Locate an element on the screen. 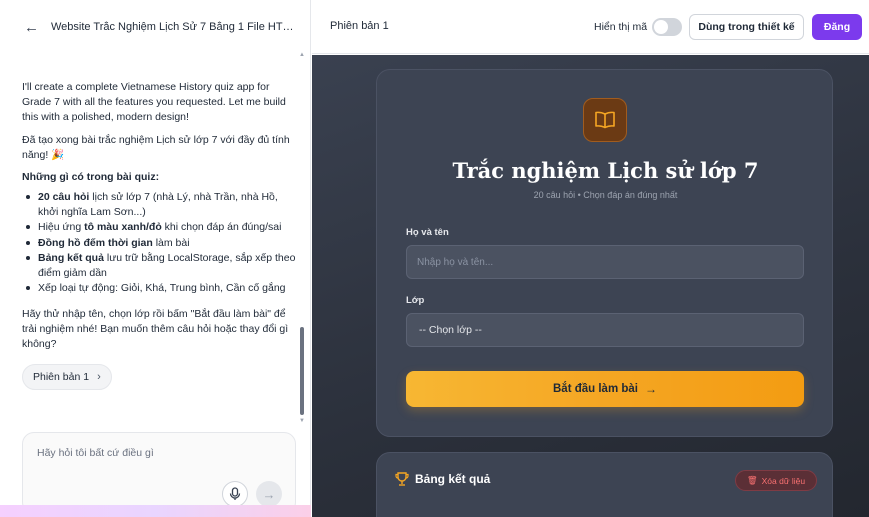 This screenshot has height=517, width=869. list-item: Đồng hồ đếm thời gian làm bài is located at coordinates (159, 243).